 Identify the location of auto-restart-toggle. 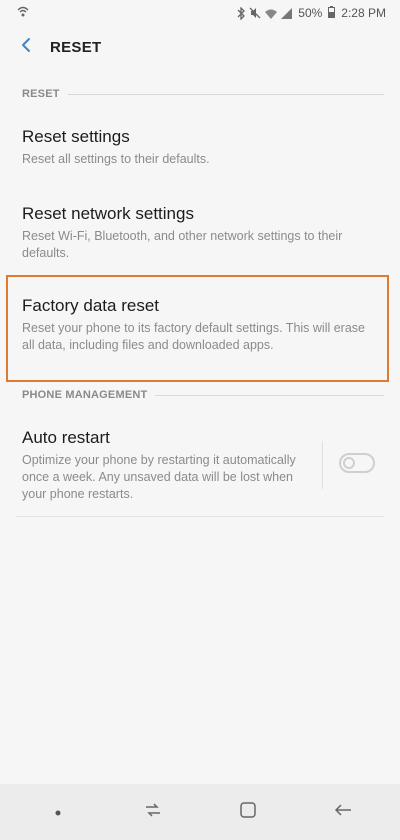
(357, 463).